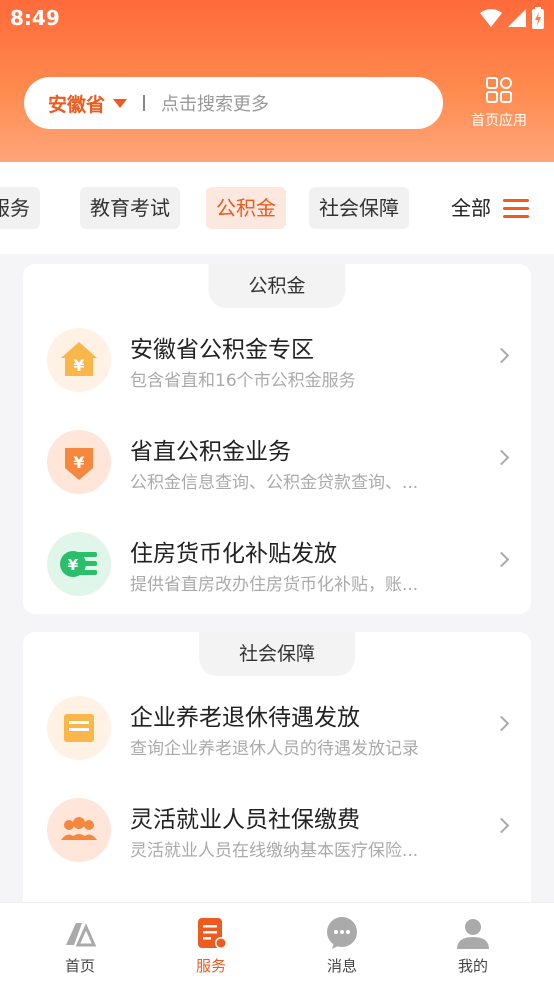 This screenshot has height=985, width=554. What do you see at coordinates (499, 121) in the screenshot?
I see `home-apps-label: 首页应用` at bounding box center [499, 121].